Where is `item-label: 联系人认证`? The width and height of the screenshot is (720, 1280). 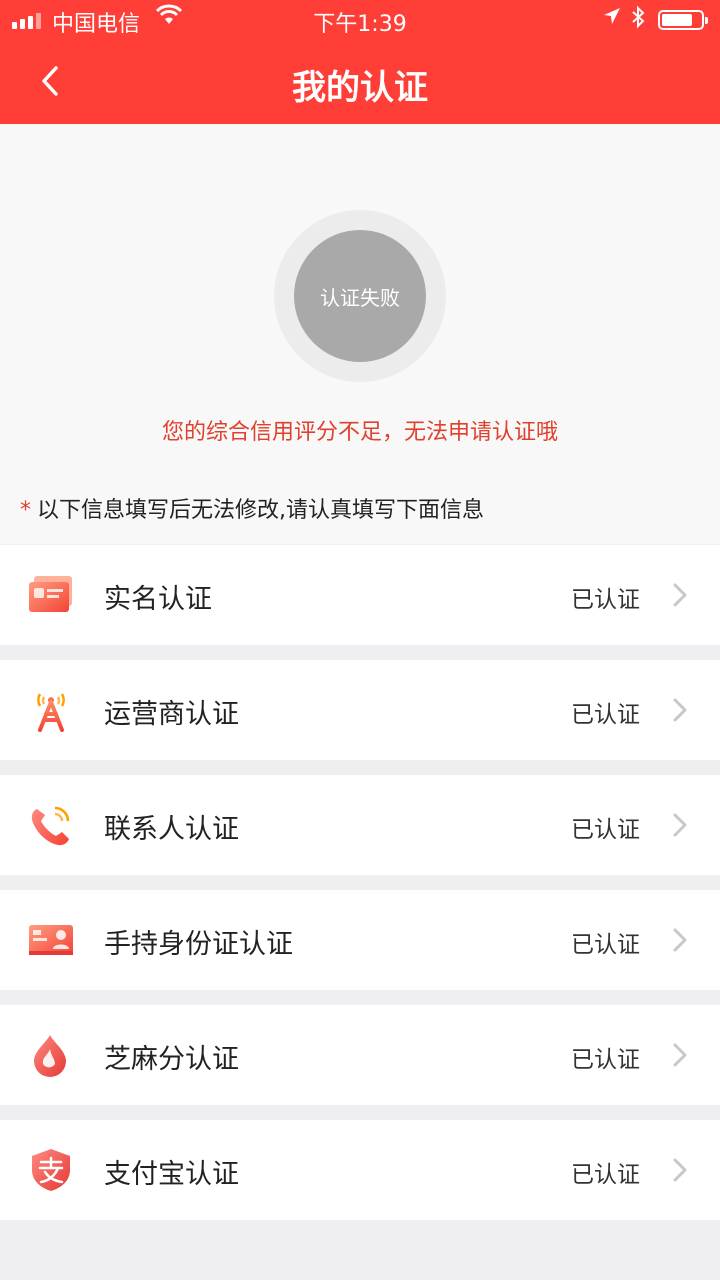 item-label: 联系人认证 is located at coordinates (171, 829).